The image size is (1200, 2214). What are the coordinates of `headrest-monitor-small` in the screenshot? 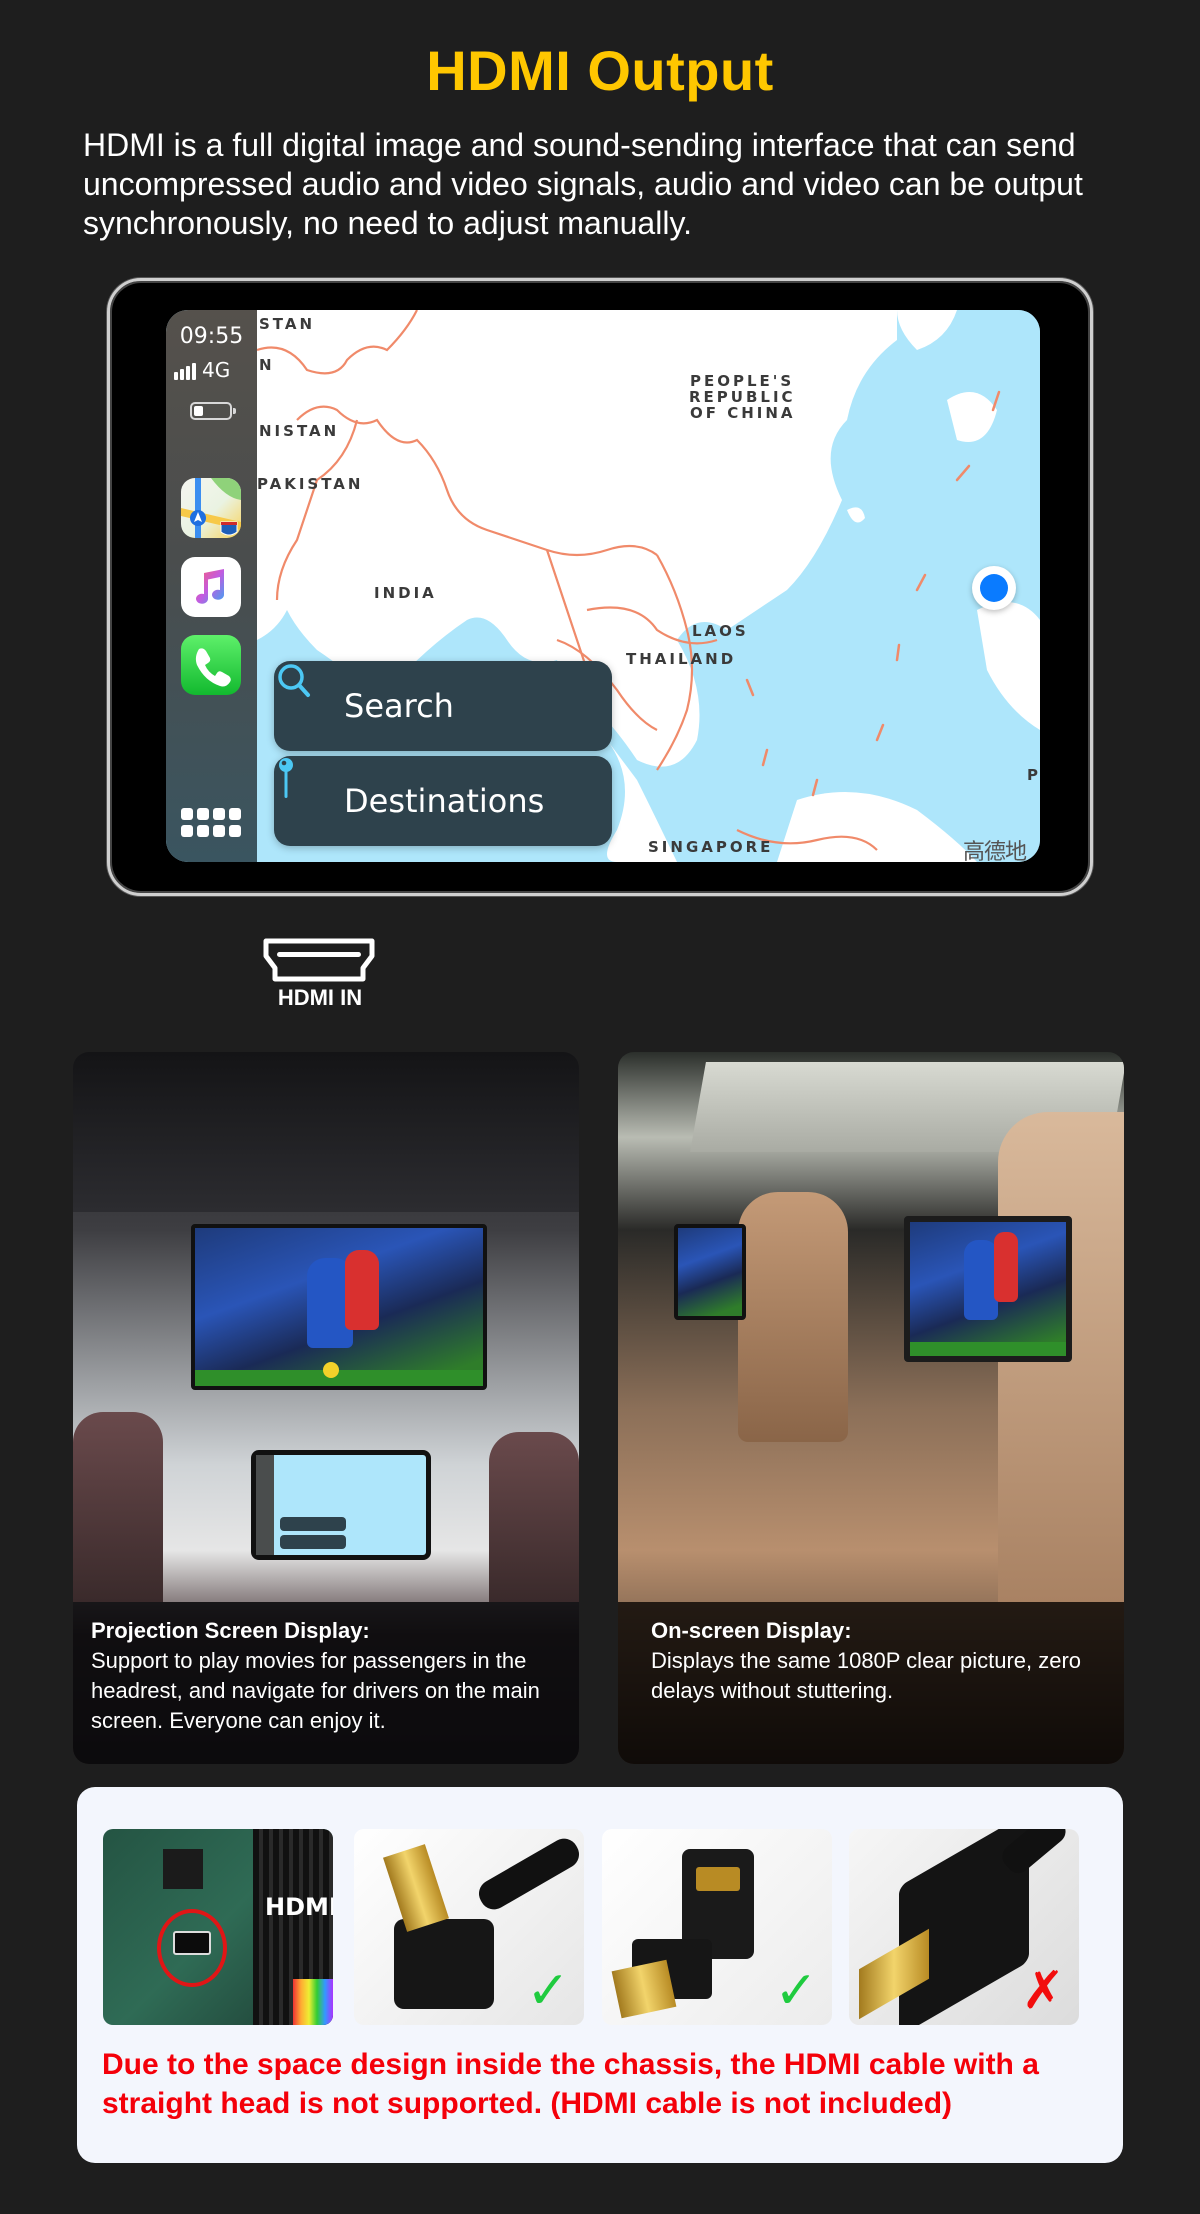 It's located at (710, 1272).